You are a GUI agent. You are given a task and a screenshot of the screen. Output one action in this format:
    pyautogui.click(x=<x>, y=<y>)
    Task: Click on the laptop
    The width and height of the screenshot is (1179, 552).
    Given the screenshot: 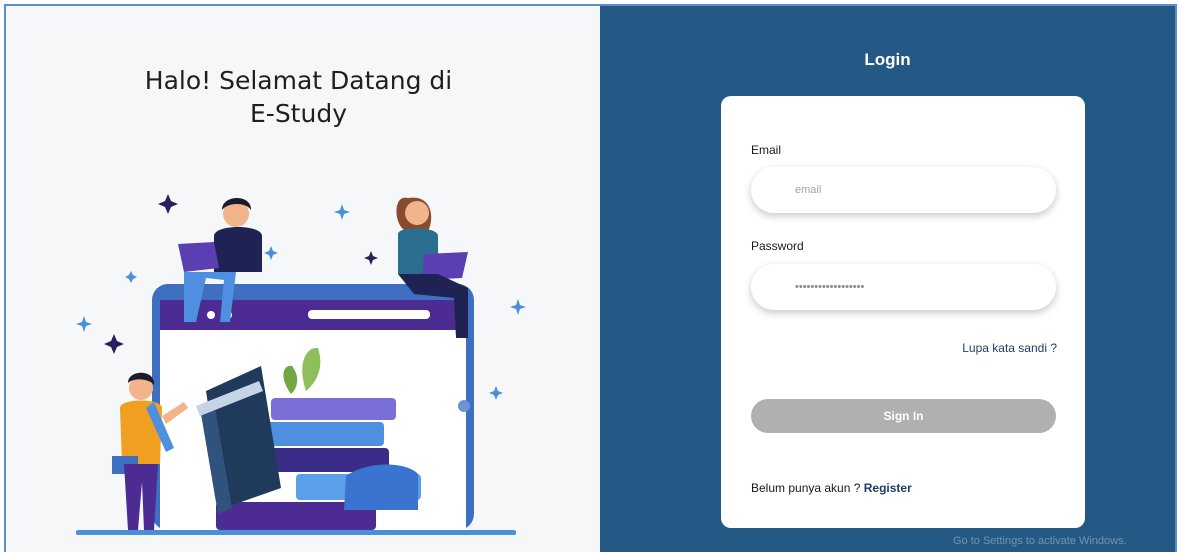 What is the action you would take?
    pyautogui.click(x=198, y=257)
    